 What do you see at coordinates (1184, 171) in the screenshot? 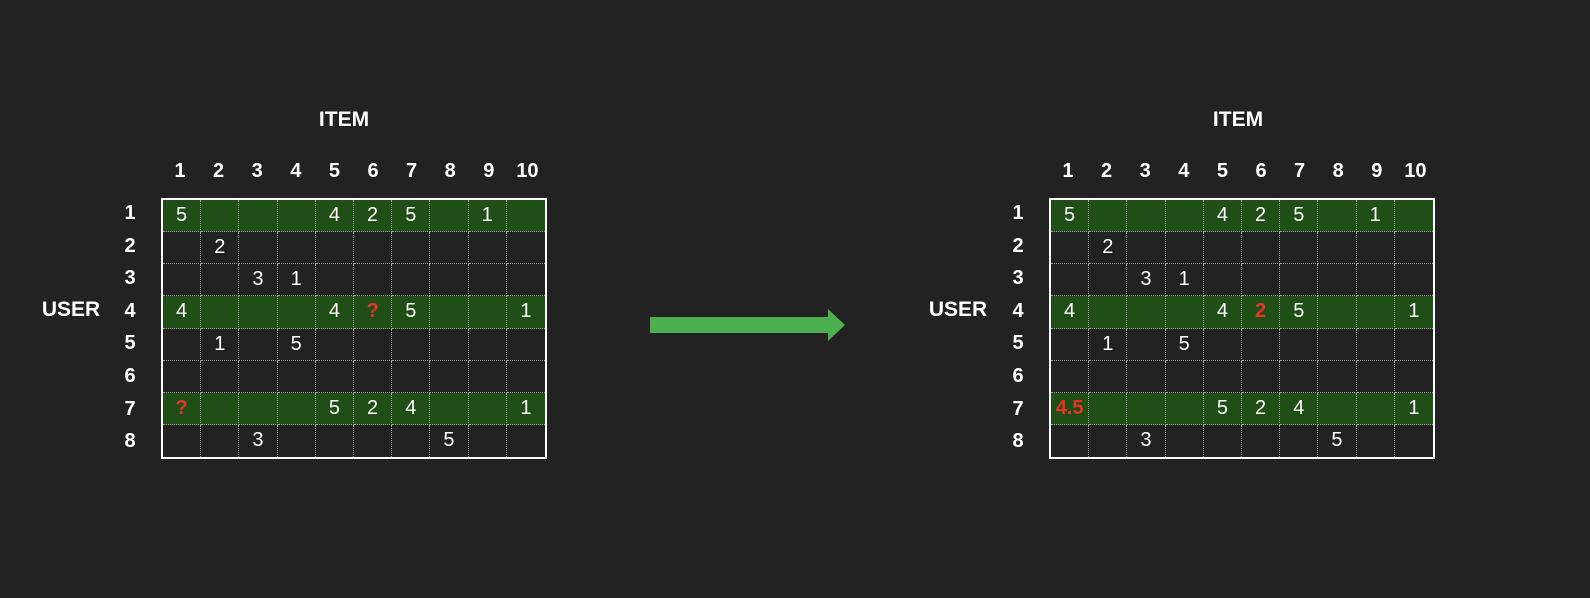
I see `column-header-4: 4` at bounding box center [1184, 171].